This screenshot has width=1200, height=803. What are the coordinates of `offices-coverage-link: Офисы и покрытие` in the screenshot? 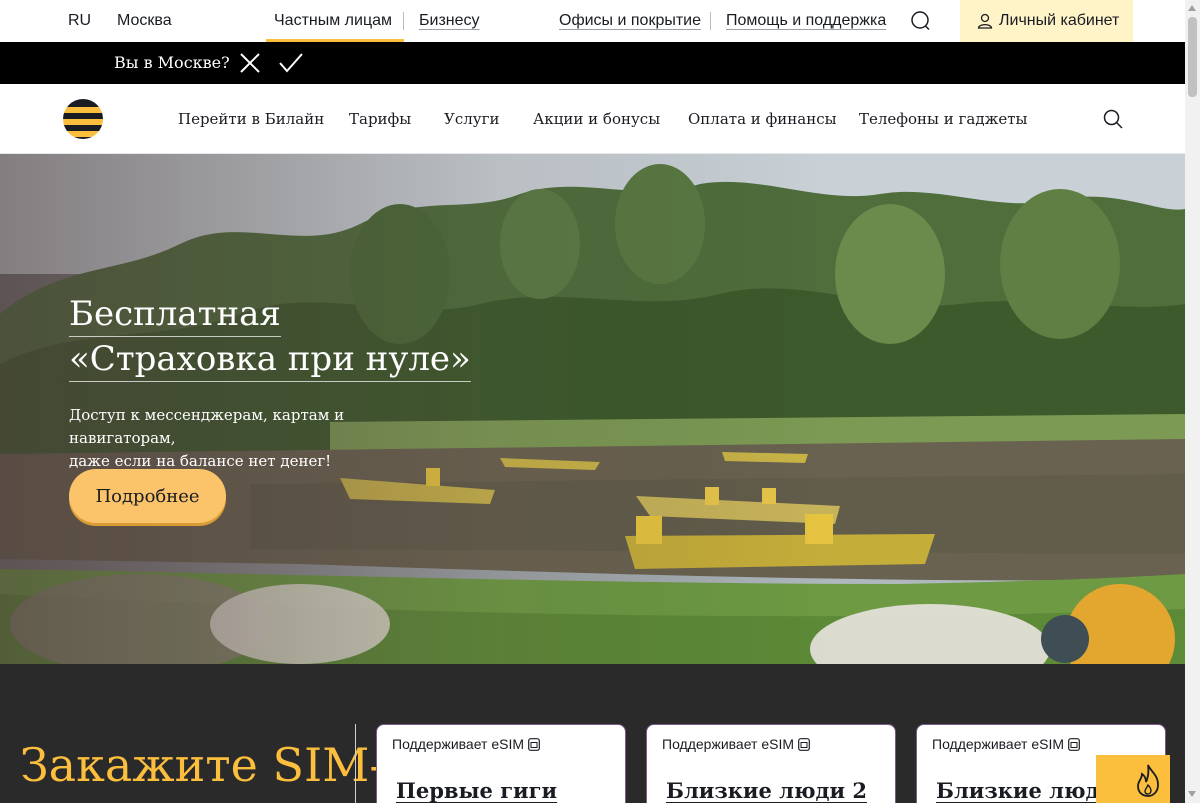 It's located at (630, 21).